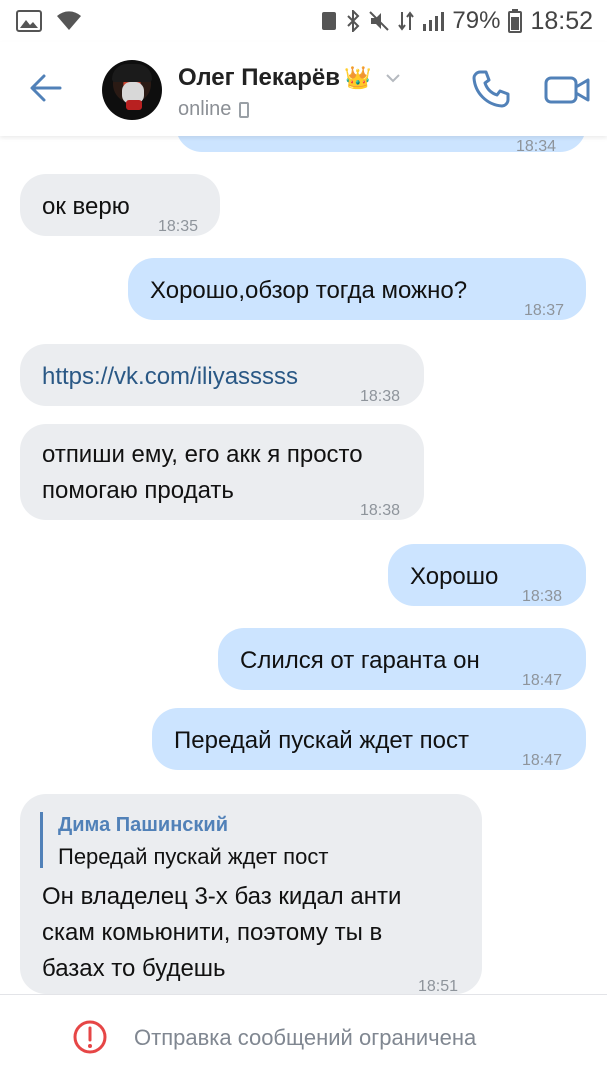 The height and width of the screenshot is (1080, 607). Describe the element at coordinates (143, 825) in the screenshot. I see `reply-author: Дима Пашинский` at that location.